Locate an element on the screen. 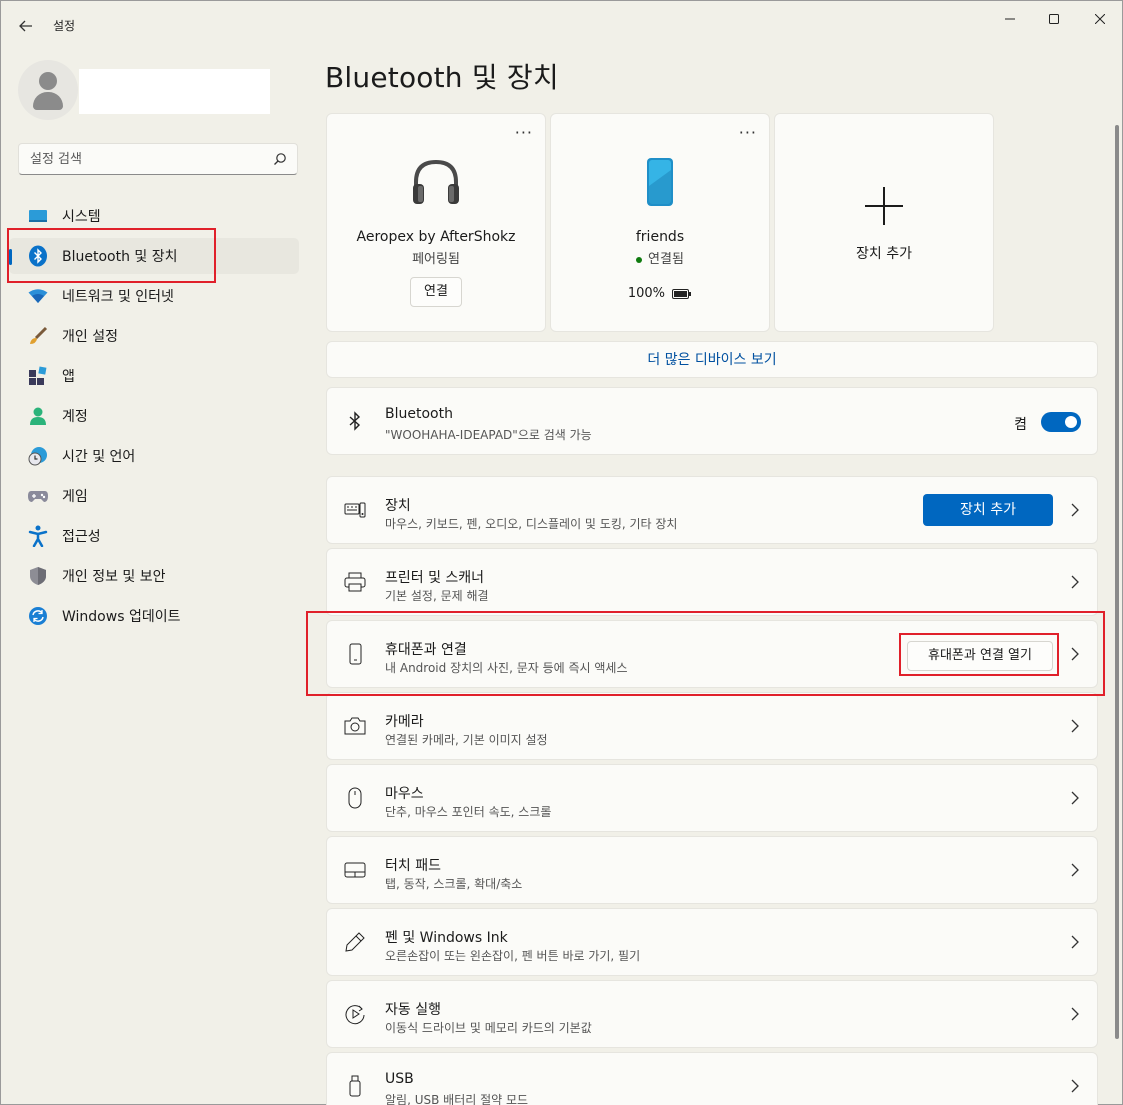  row-title: 터치 패드 is located at coordinates (413, 866).